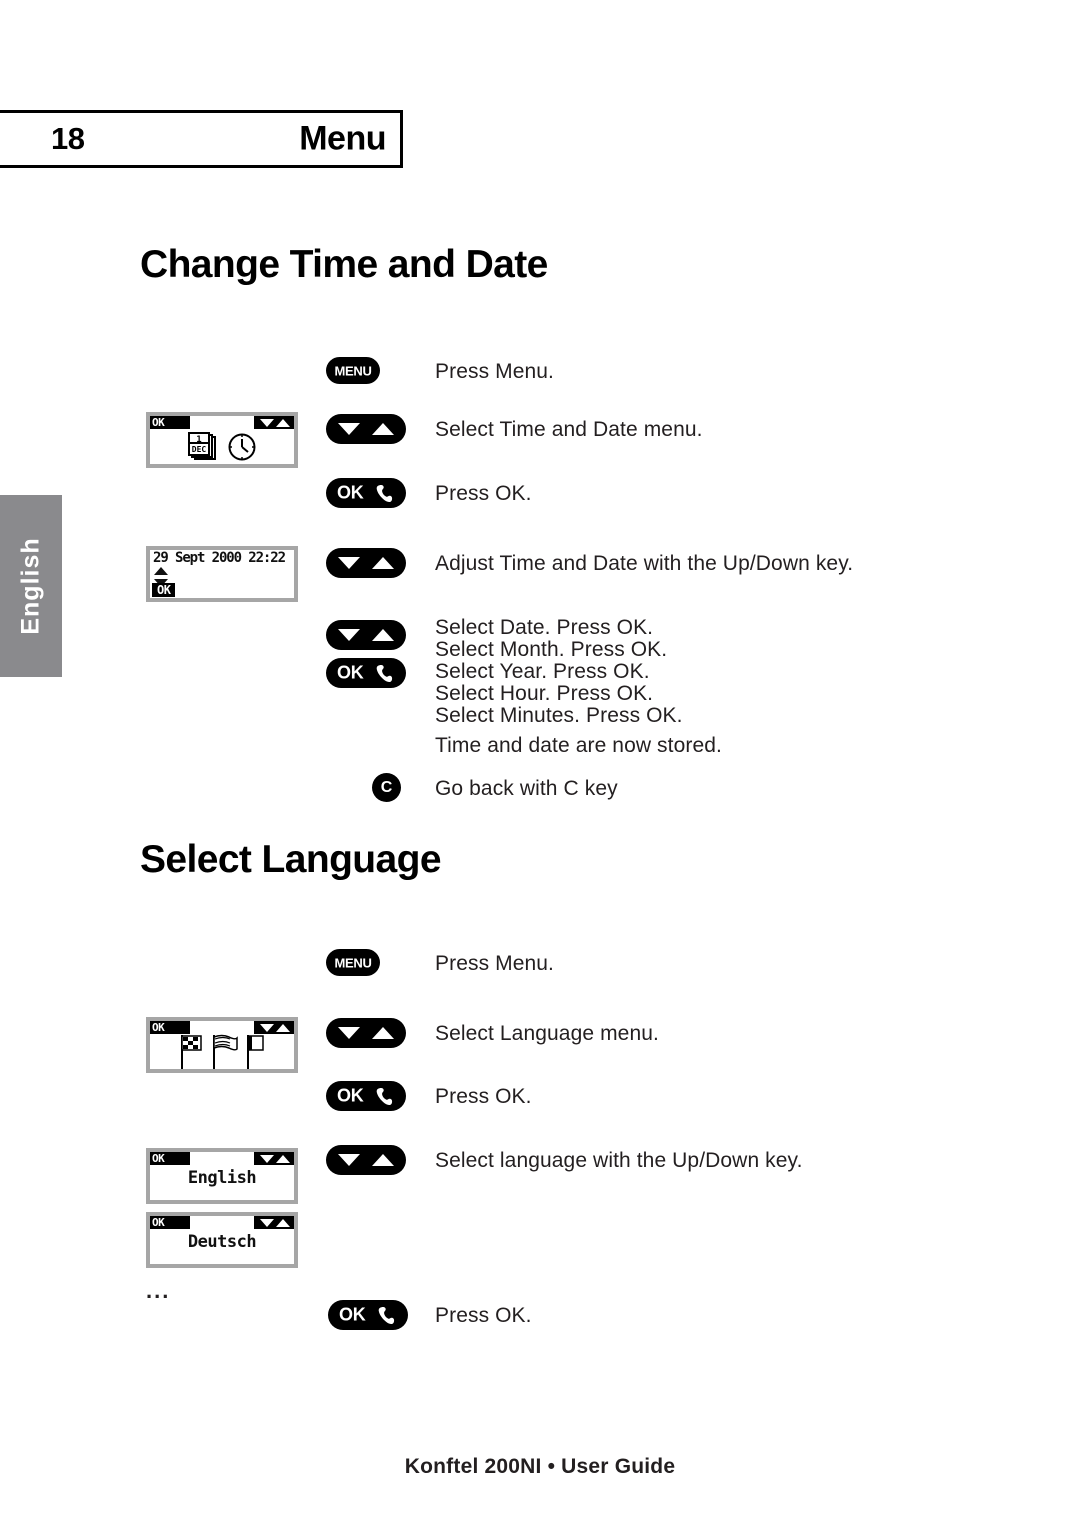 Image resolution: width=1080 pixels, height=1532 pixels. I want to click on flag-striped-icon, so click(225, 1051).